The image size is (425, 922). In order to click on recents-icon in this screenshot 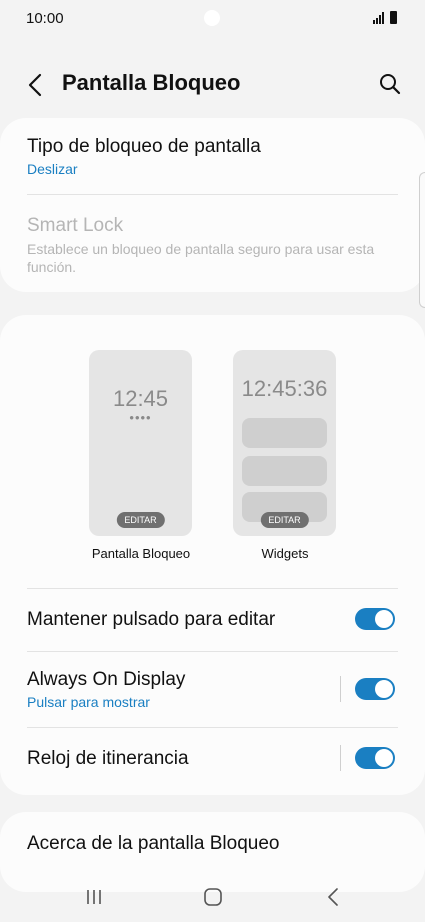, I will do `click(94, 897)`.